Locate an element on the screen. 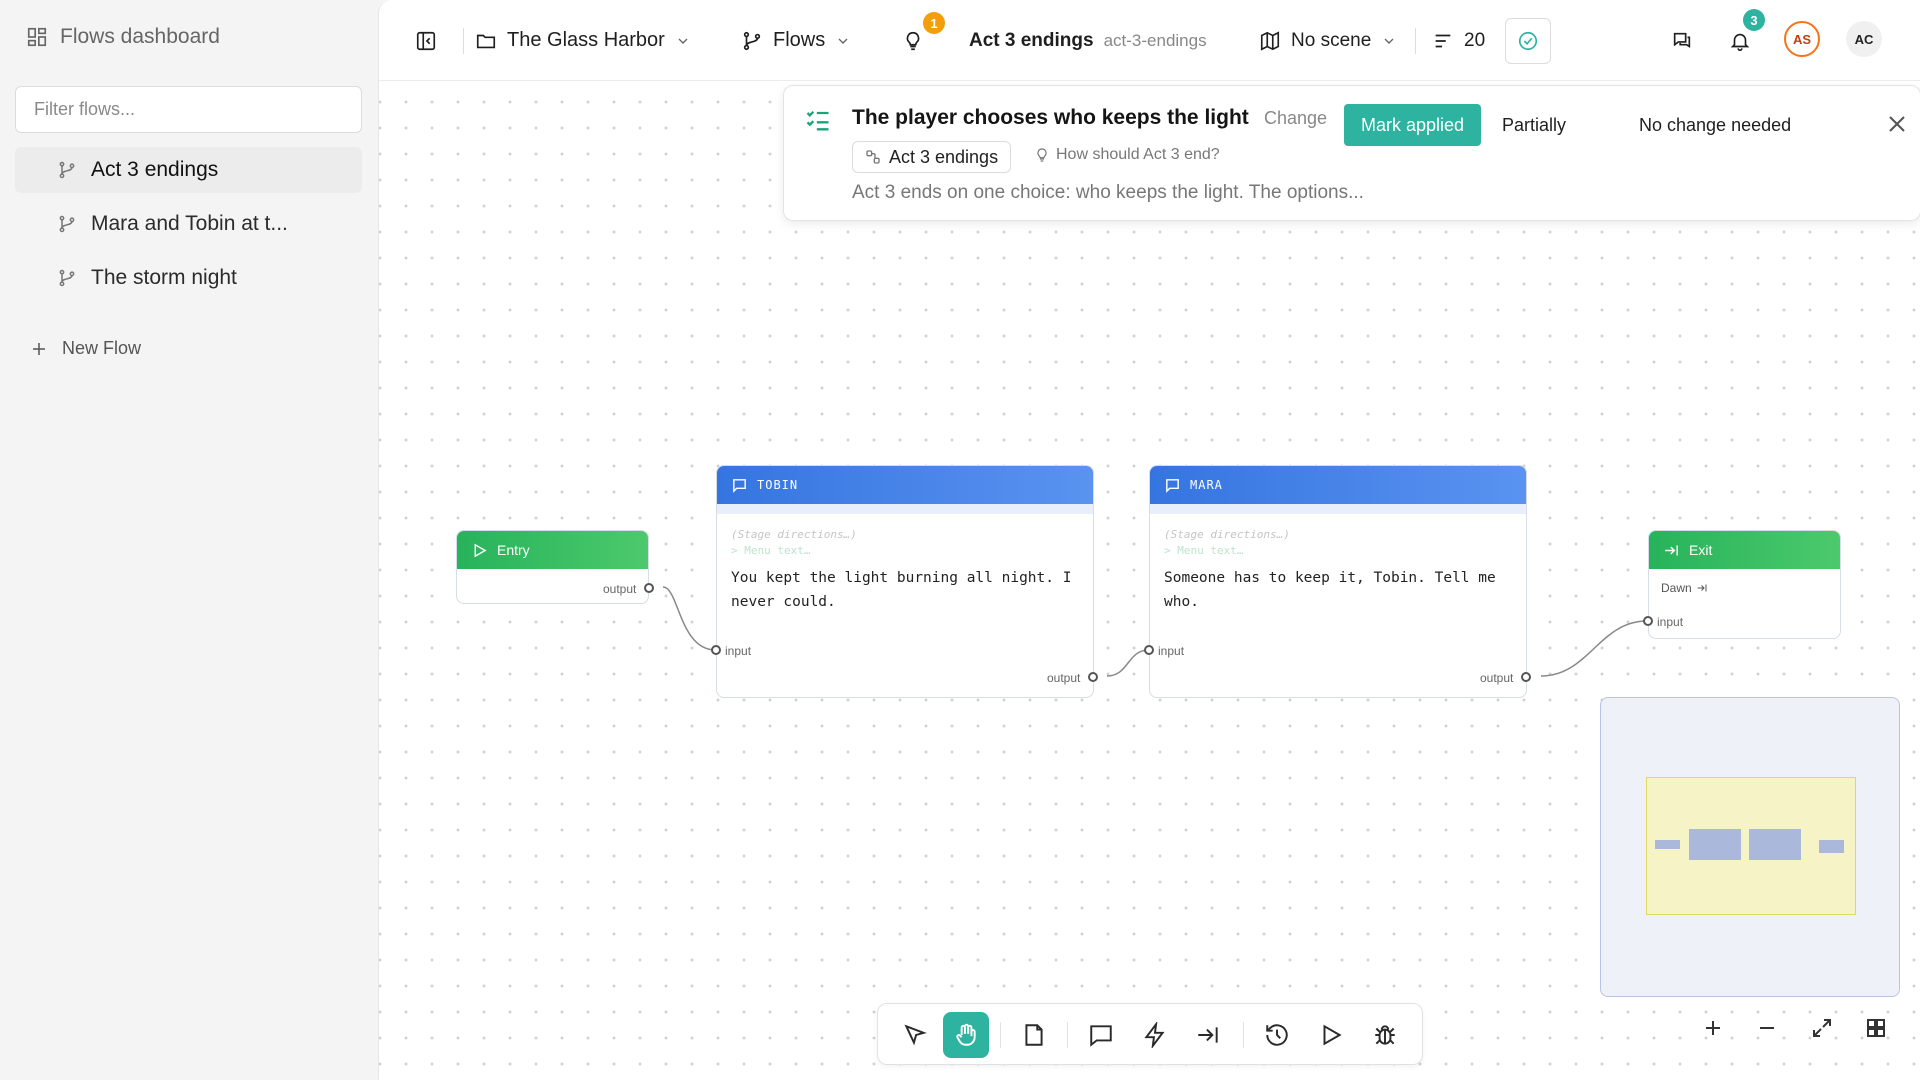  edge-tobin-mara is located at coordinates (1128, 663).